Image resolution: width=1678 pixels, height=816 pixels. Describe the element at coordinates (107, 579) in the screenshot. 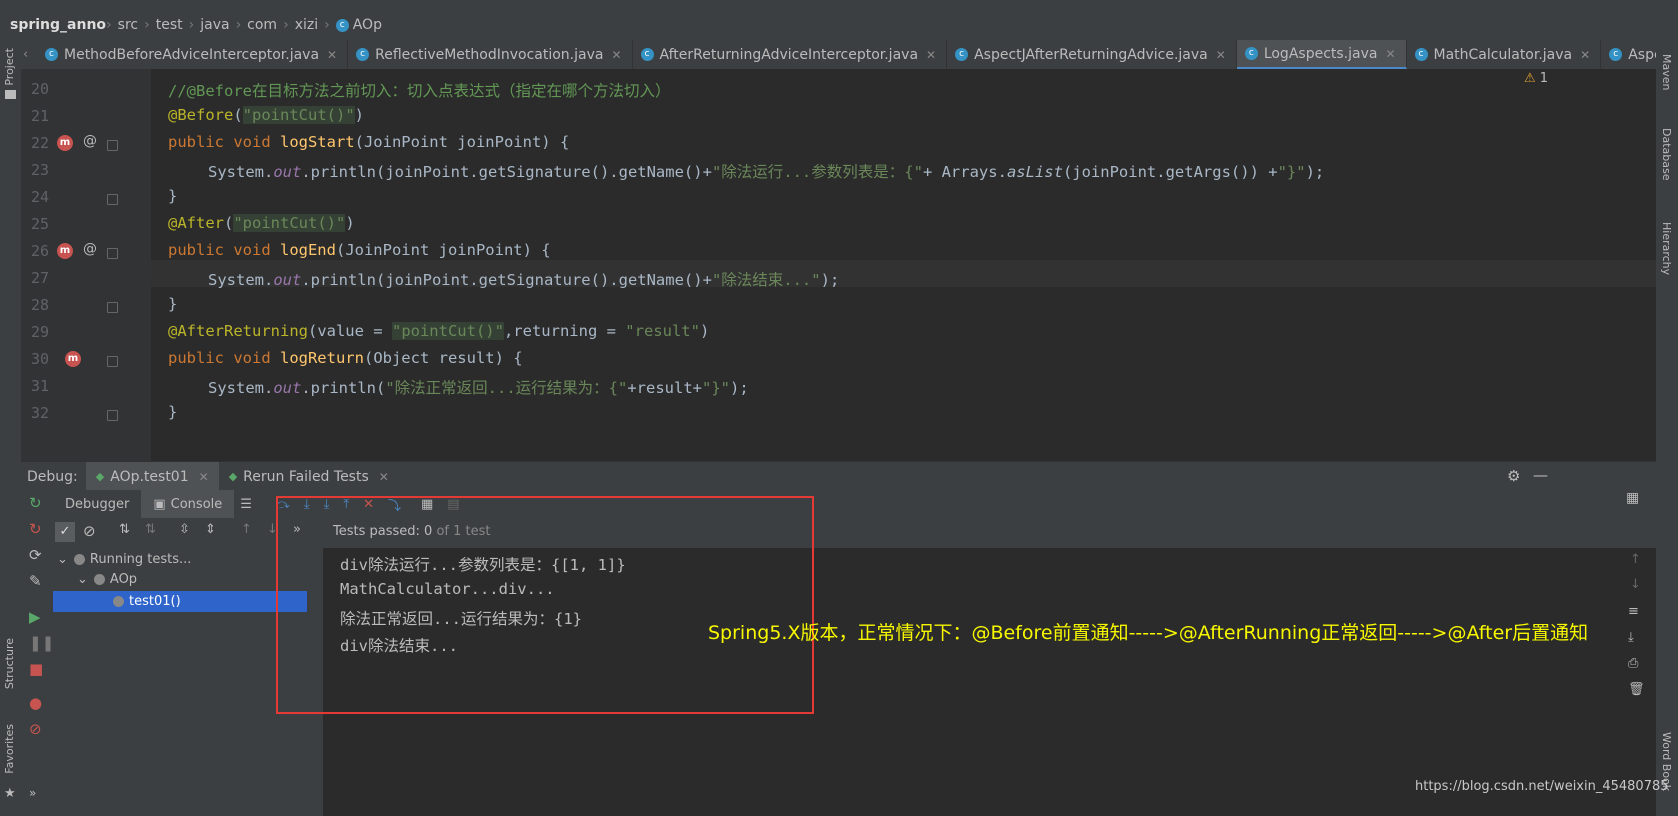

I see `tree-node-aop: ⌄ AOp` at that location.